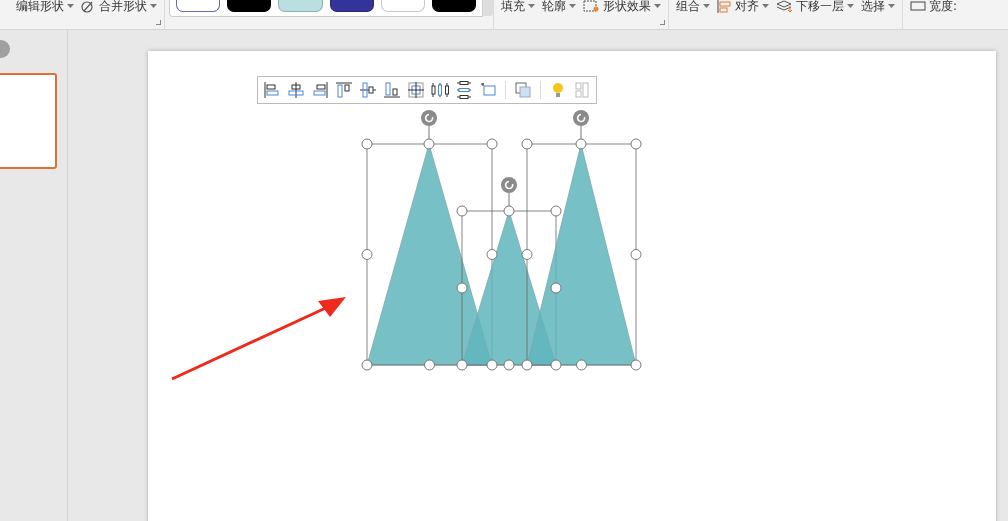 This screenshot has width=1008, height=521. What do you see at coordinates (464, 90) in the screenshot?
I see `distribute-vertical-icon` at bounding box center [464, 90].